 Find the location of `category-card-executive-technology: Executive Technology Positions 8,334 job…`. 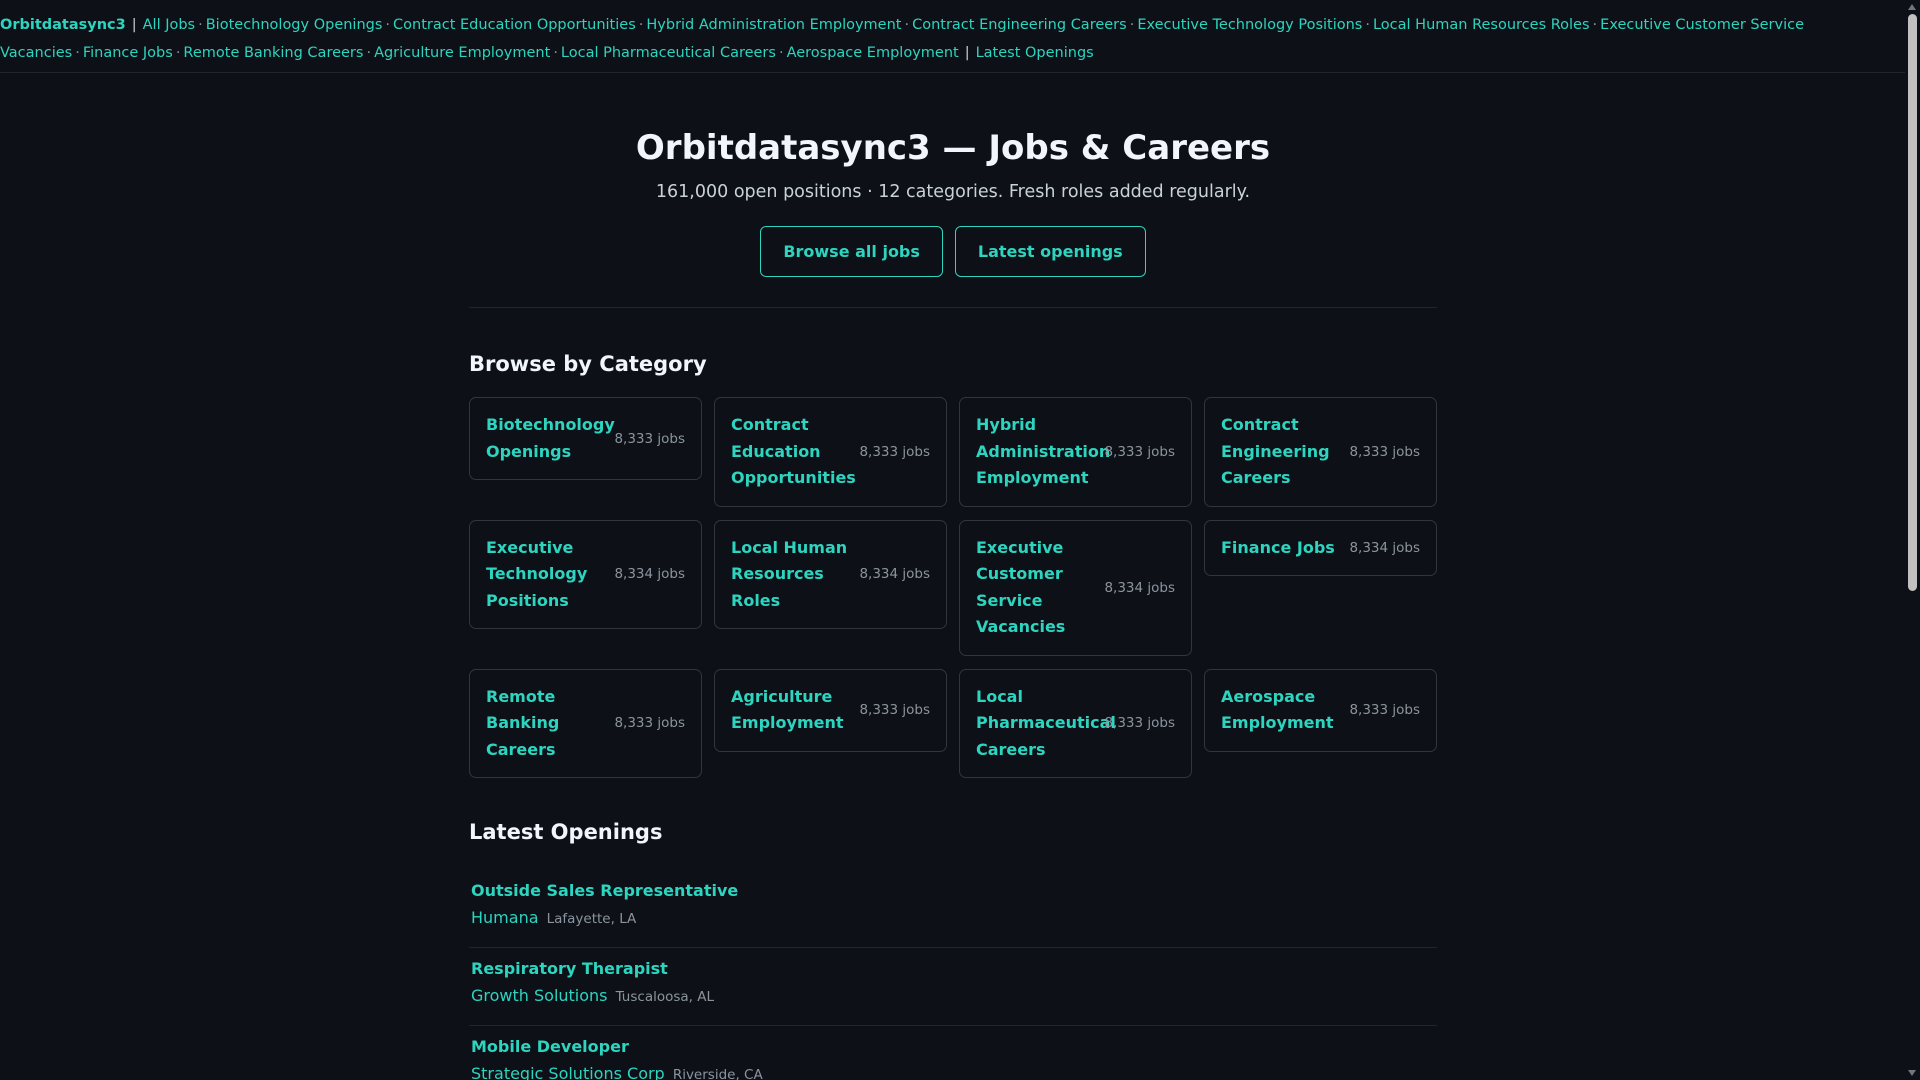

category-card-executive-technology: Executive Technology Positions 8,334 job… is located at coordinates (585, 574).